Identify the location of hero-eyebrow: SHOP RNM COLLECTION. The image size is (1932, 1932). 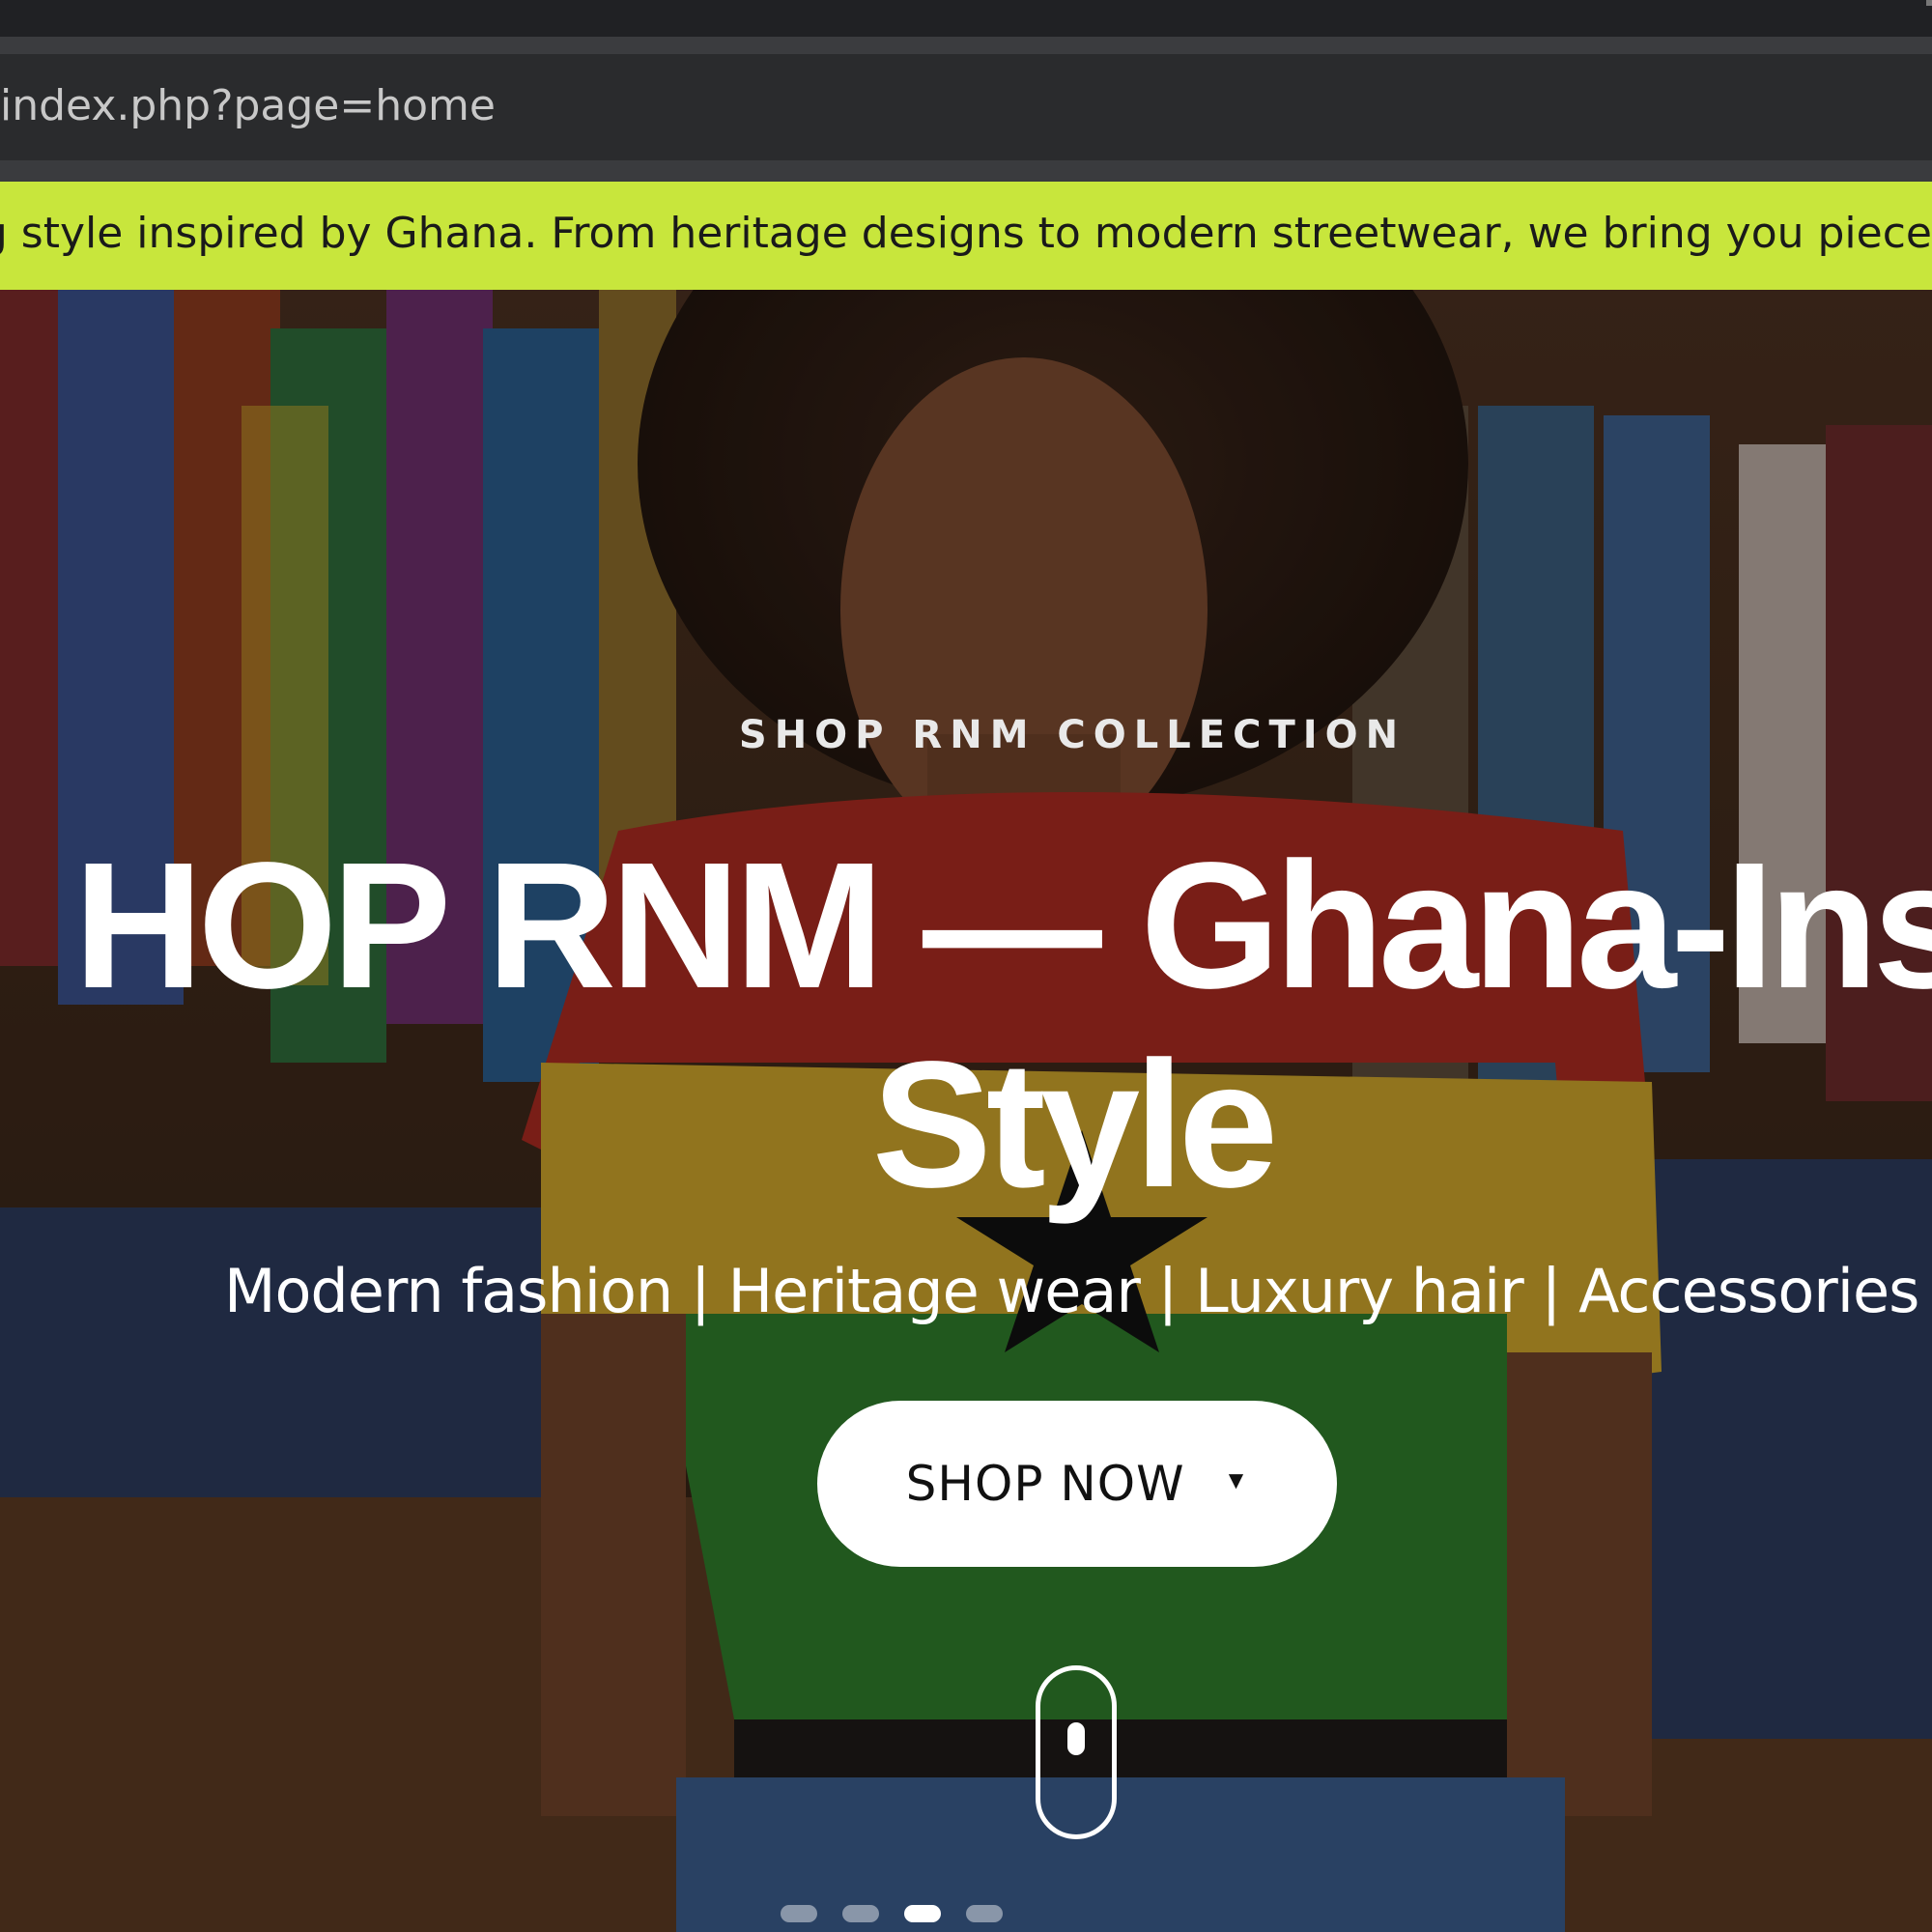
(1072, 735).